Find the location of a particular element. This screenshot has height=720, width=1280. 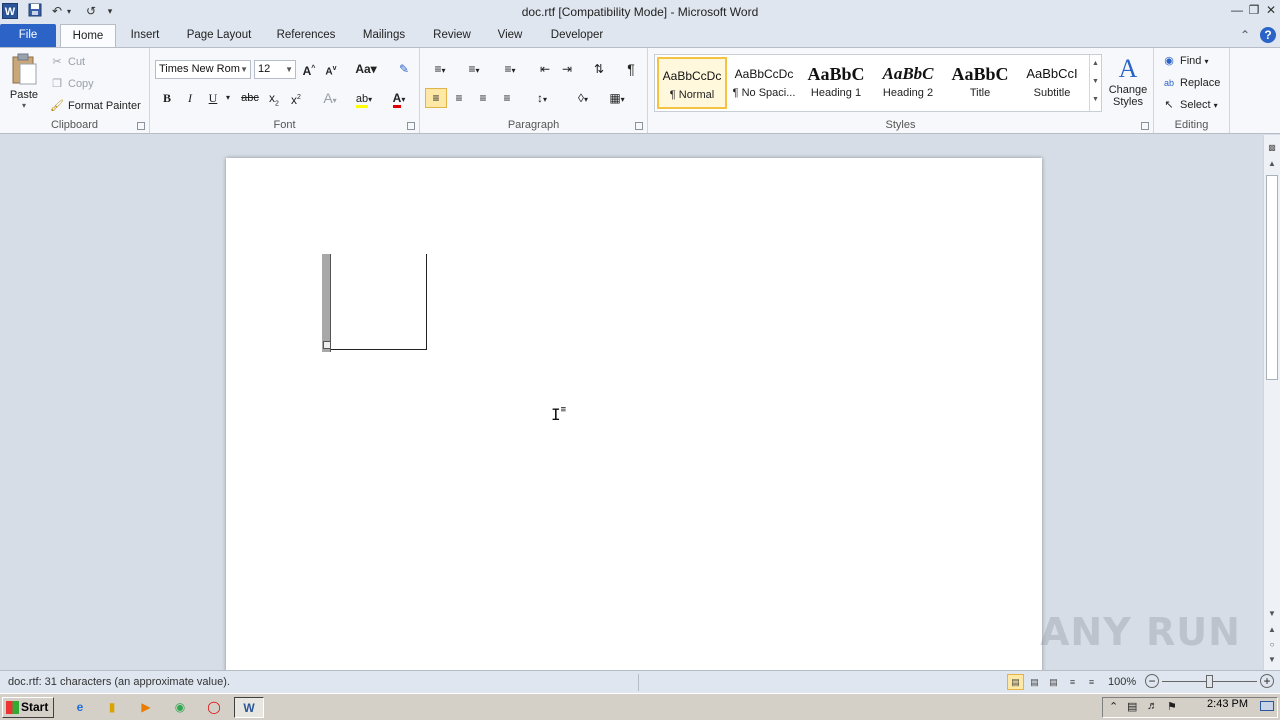

ruler-toggle-icon: ▩ is located at coordinates (1272, 148).